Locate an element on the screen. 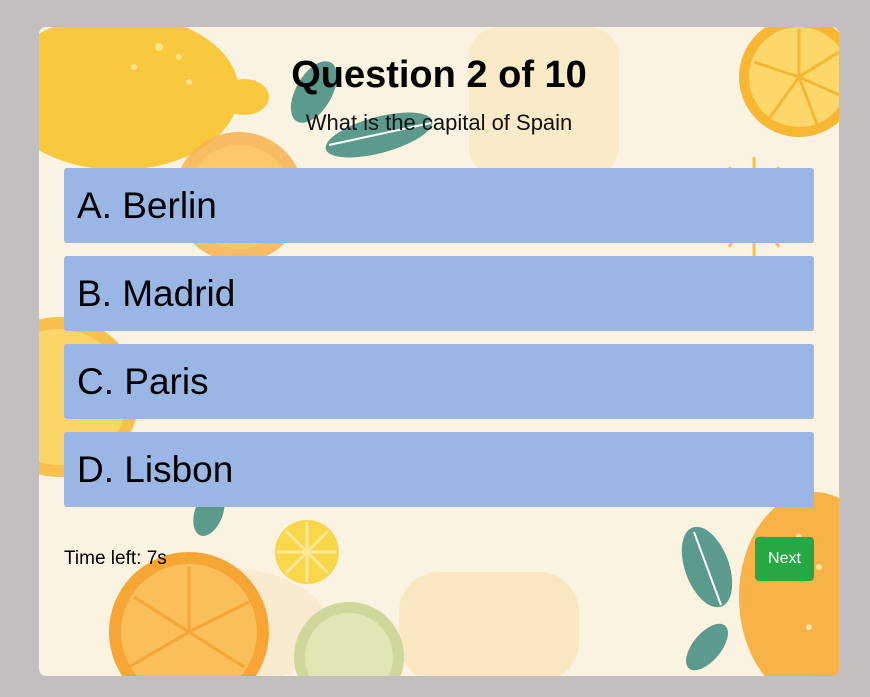 This screenshot has height=697, width=870. next-button: Next is located at coordinates (784, 559).